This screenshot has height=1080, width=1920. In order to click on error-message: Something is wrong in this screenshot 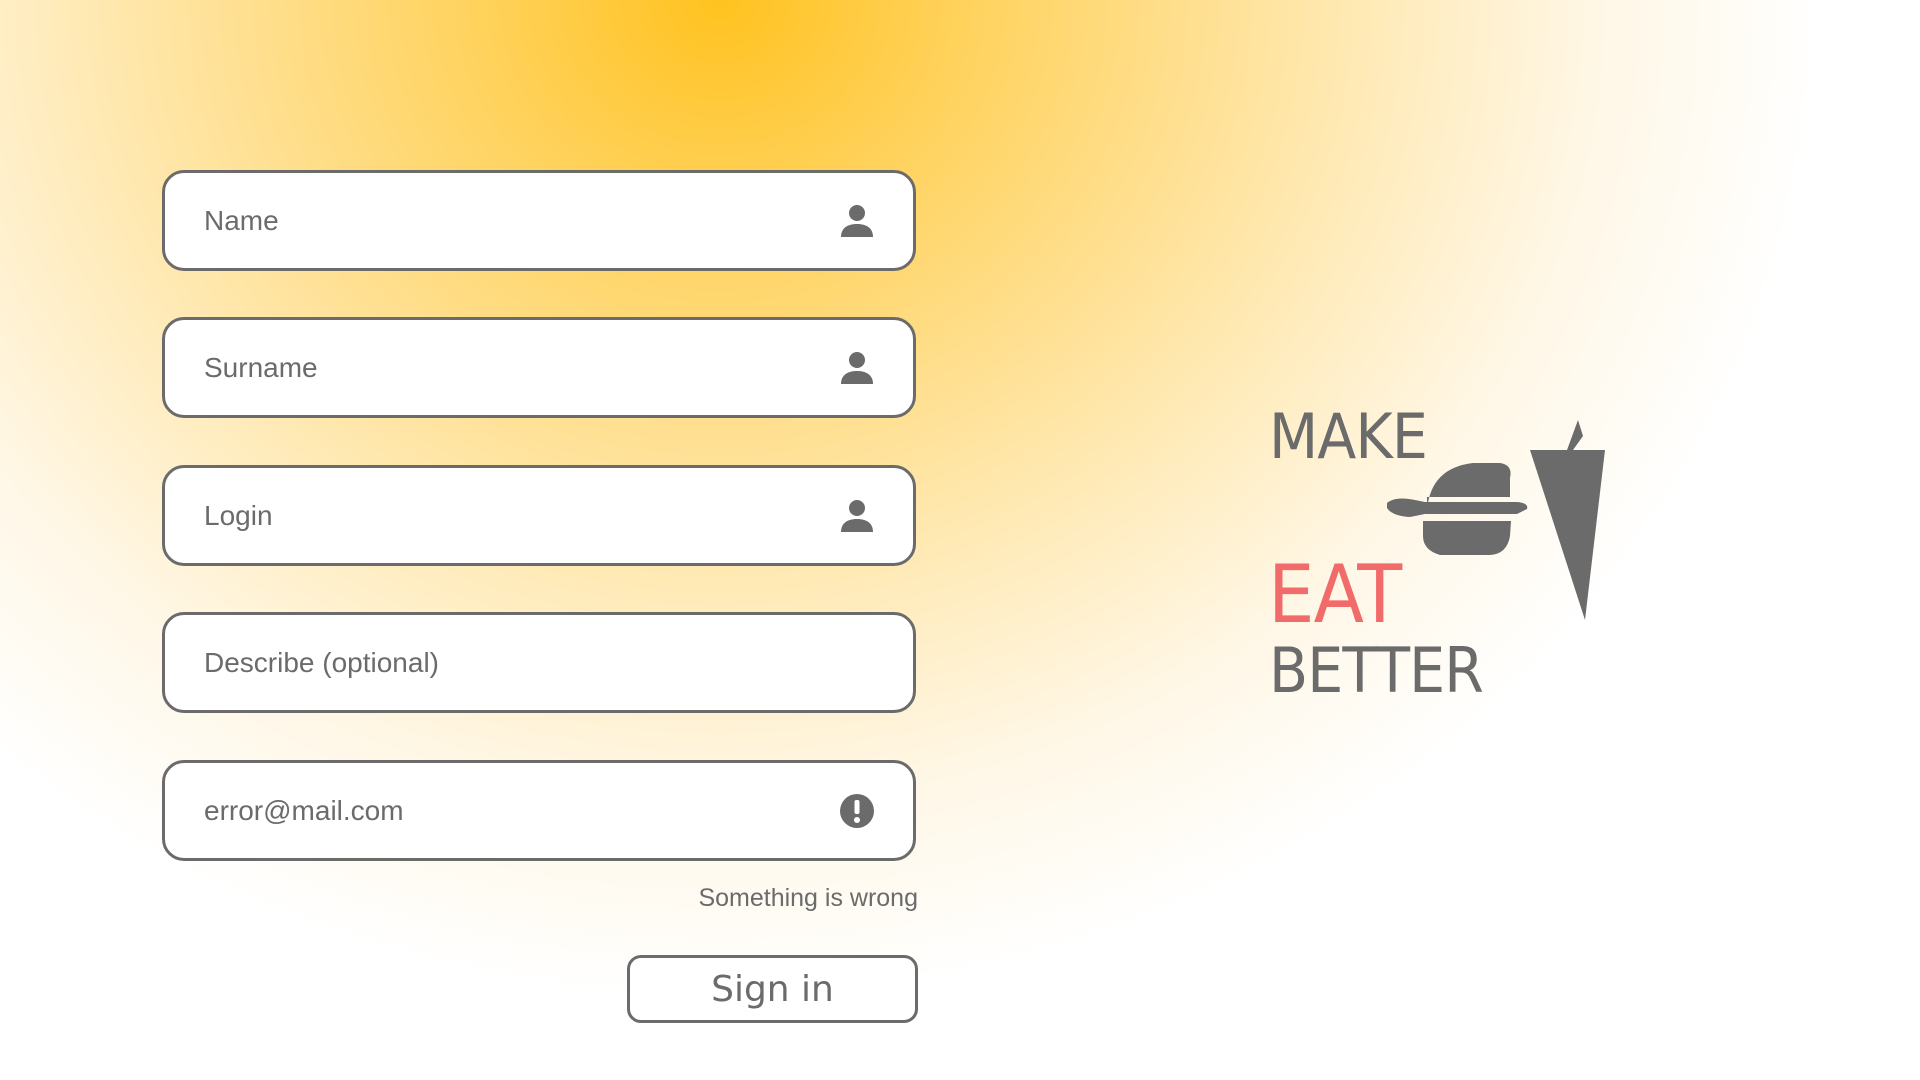, I will do `click(808, 898)`.